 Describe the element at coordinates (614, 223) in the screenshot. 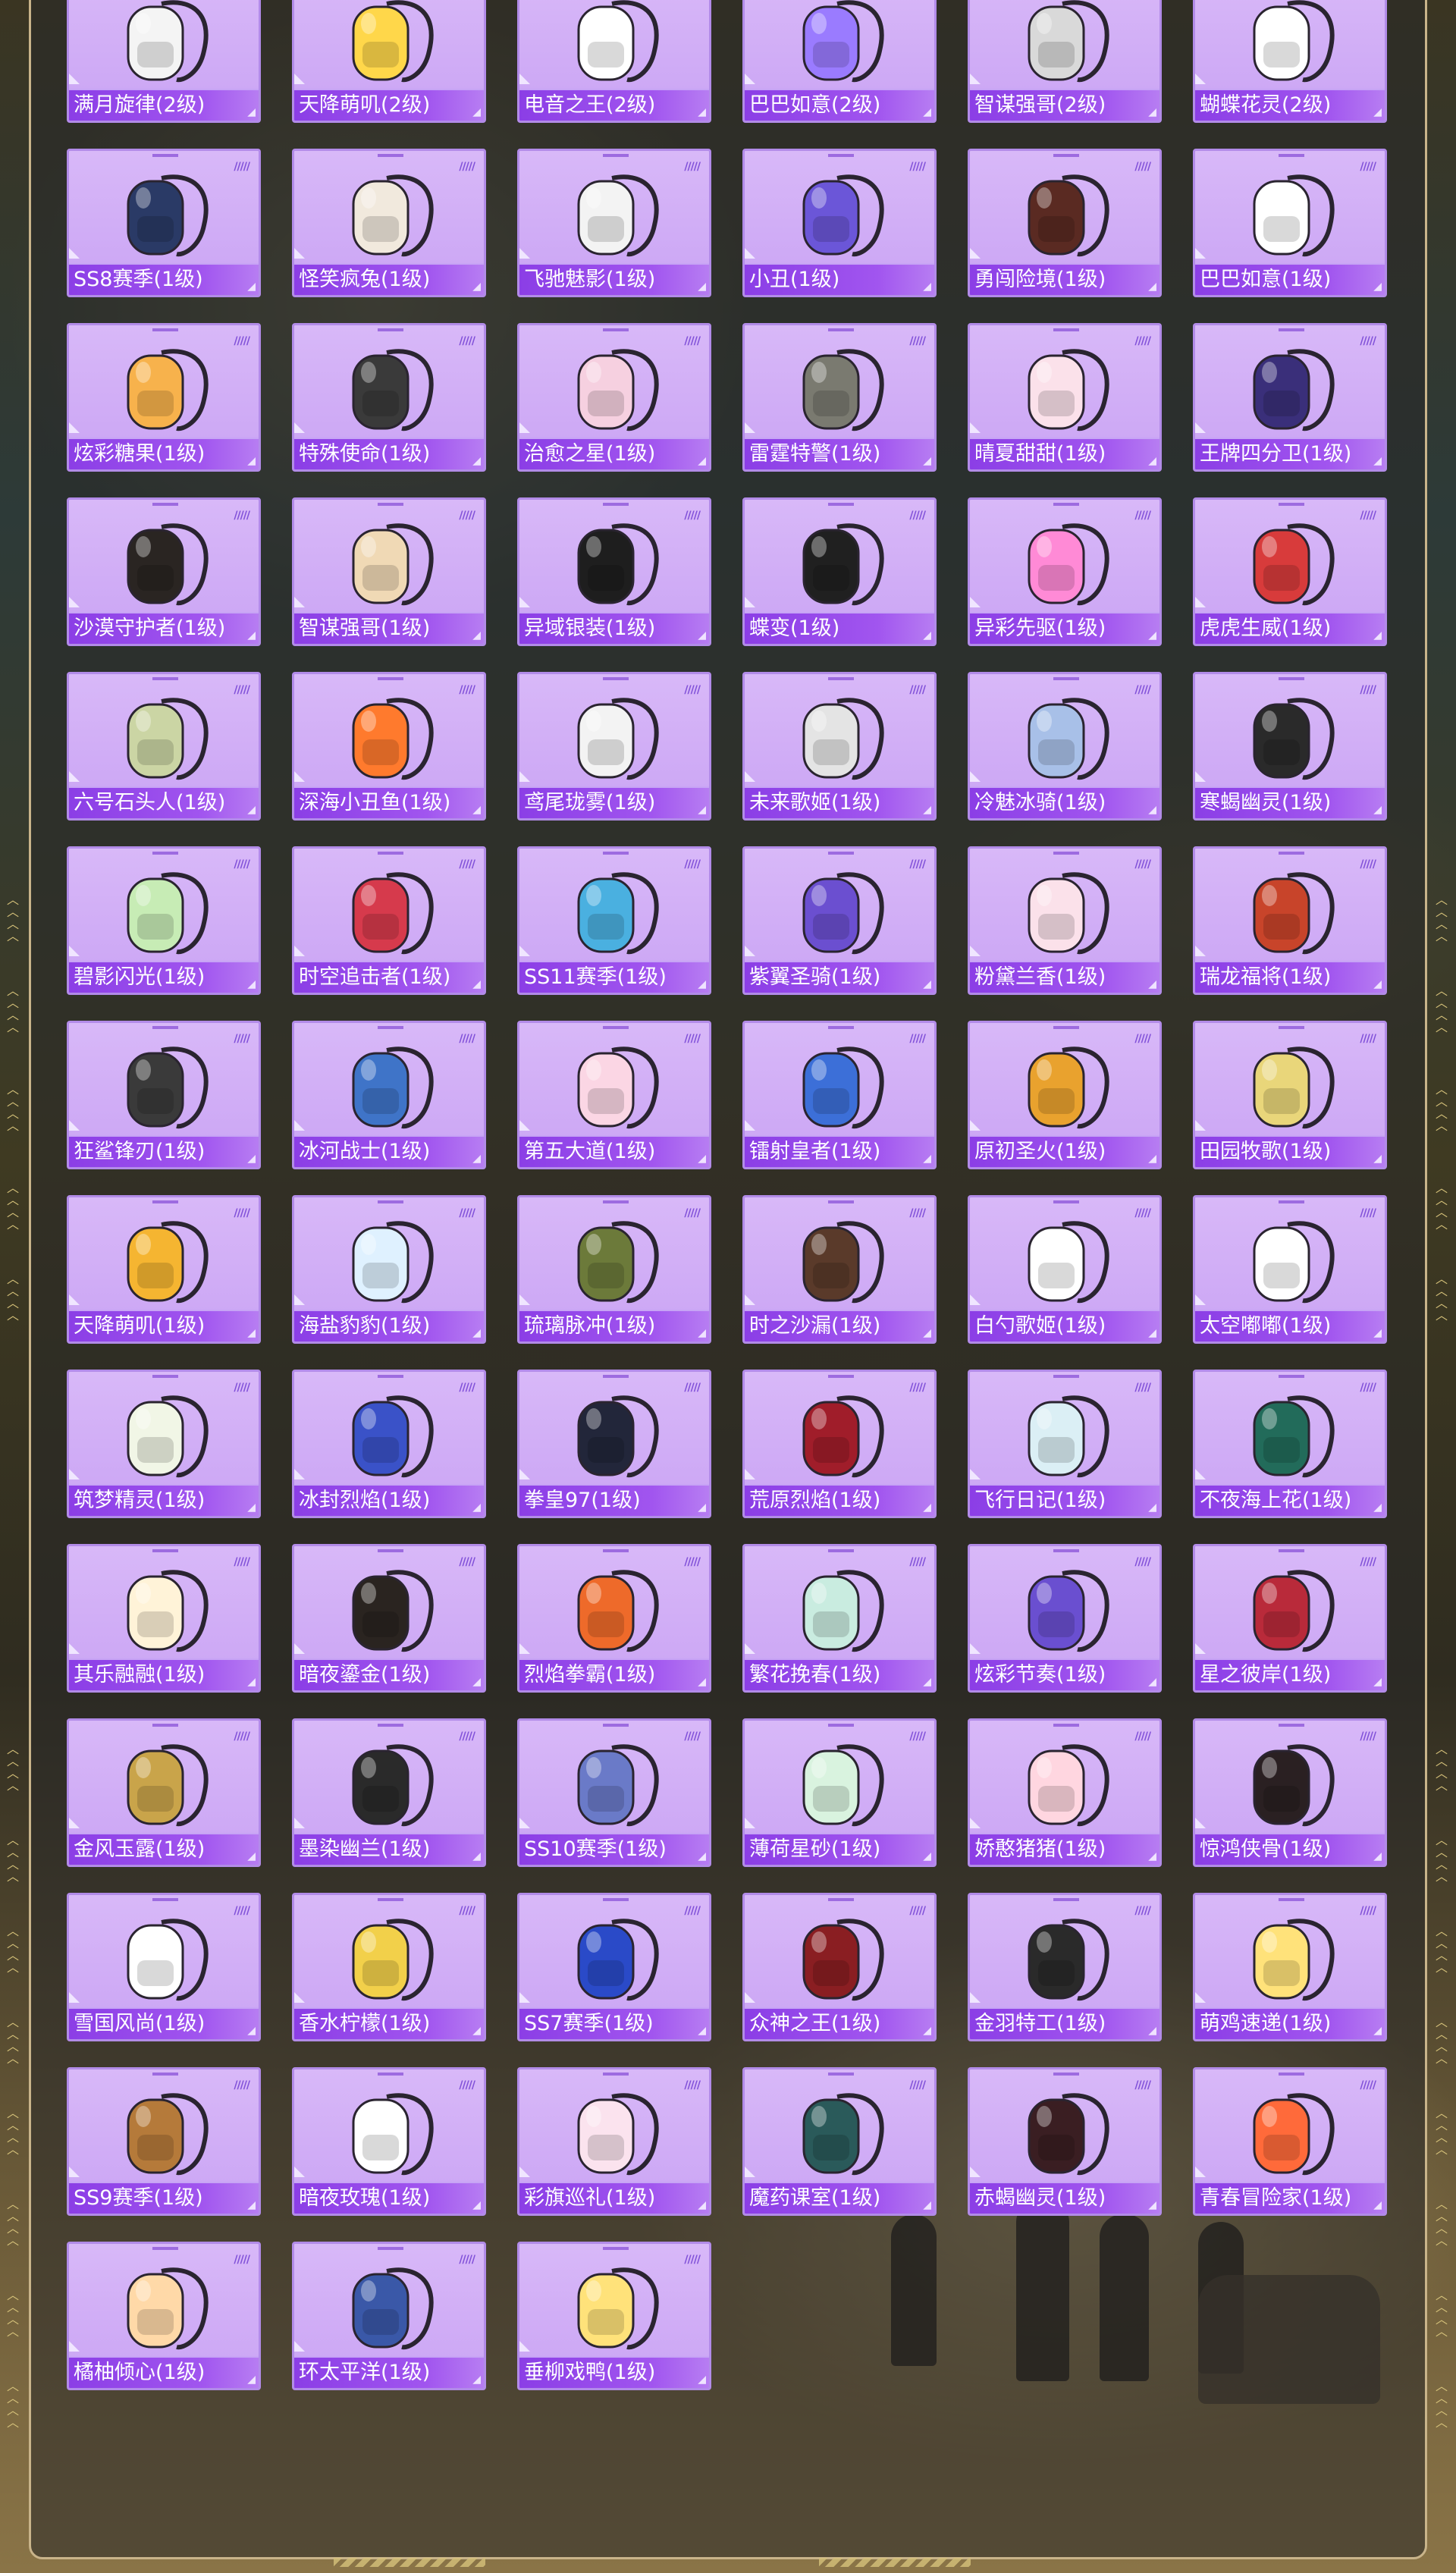

I see `backpack-item-card: ///// 飞驰魅影(1级) ◢` at that location.